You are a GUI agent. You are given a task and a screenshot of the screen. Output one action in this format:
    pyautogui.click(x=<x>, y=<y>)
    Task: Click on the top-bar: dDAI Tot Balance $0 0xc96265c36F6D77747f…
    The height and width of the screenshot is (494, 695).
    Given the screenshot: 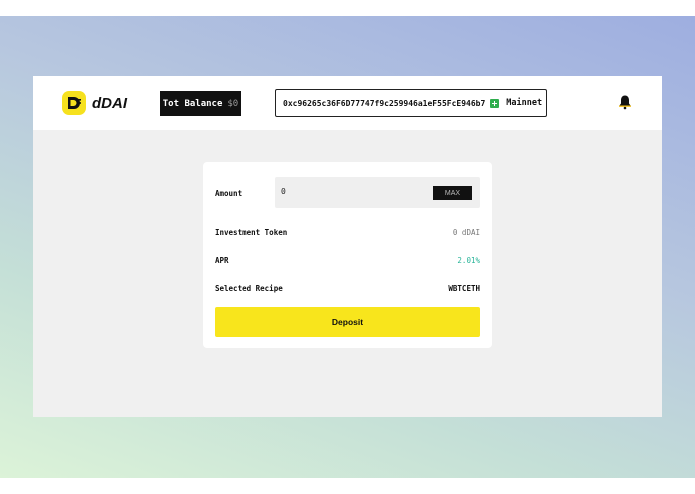 What is the action you would take?
    pyautogui.click(x=347, y=103)
    